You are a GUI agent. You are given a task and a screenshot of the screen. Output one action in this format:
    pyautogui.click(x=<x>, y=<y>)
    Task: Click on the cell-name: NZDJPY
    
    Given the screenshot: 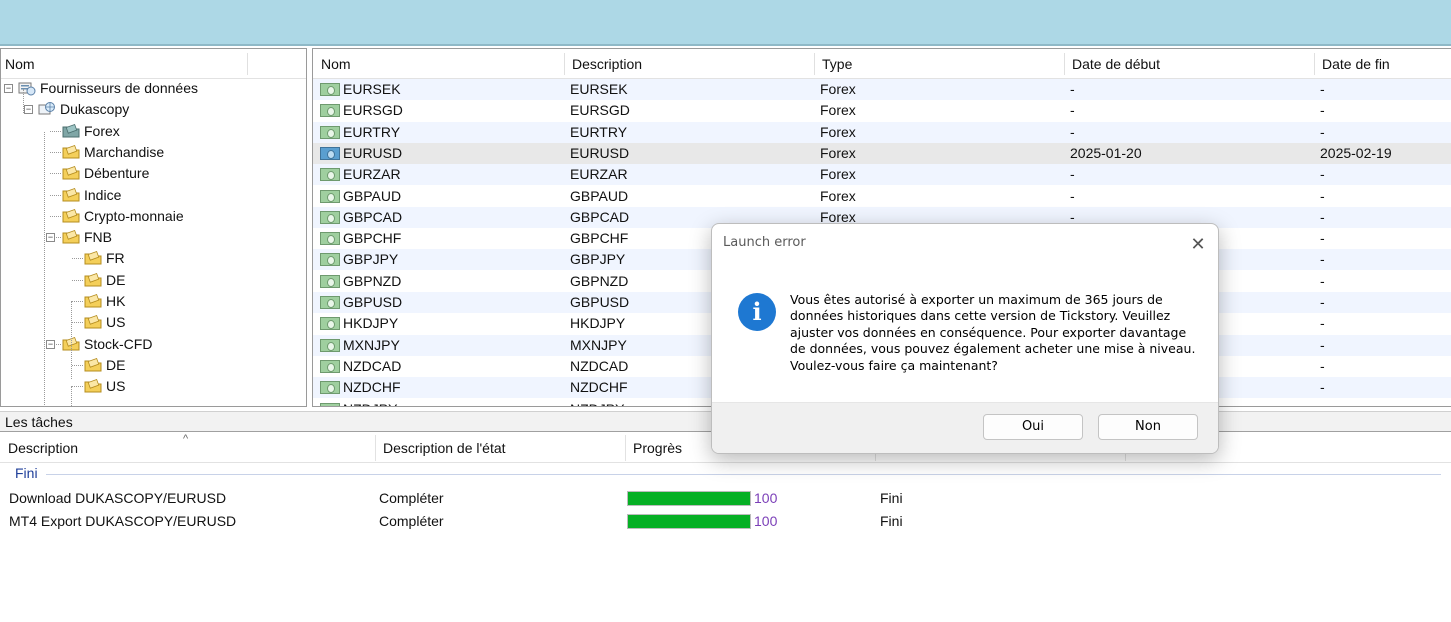 What is the action you would take?
    pyautogui.click(x=370, y=403)
    